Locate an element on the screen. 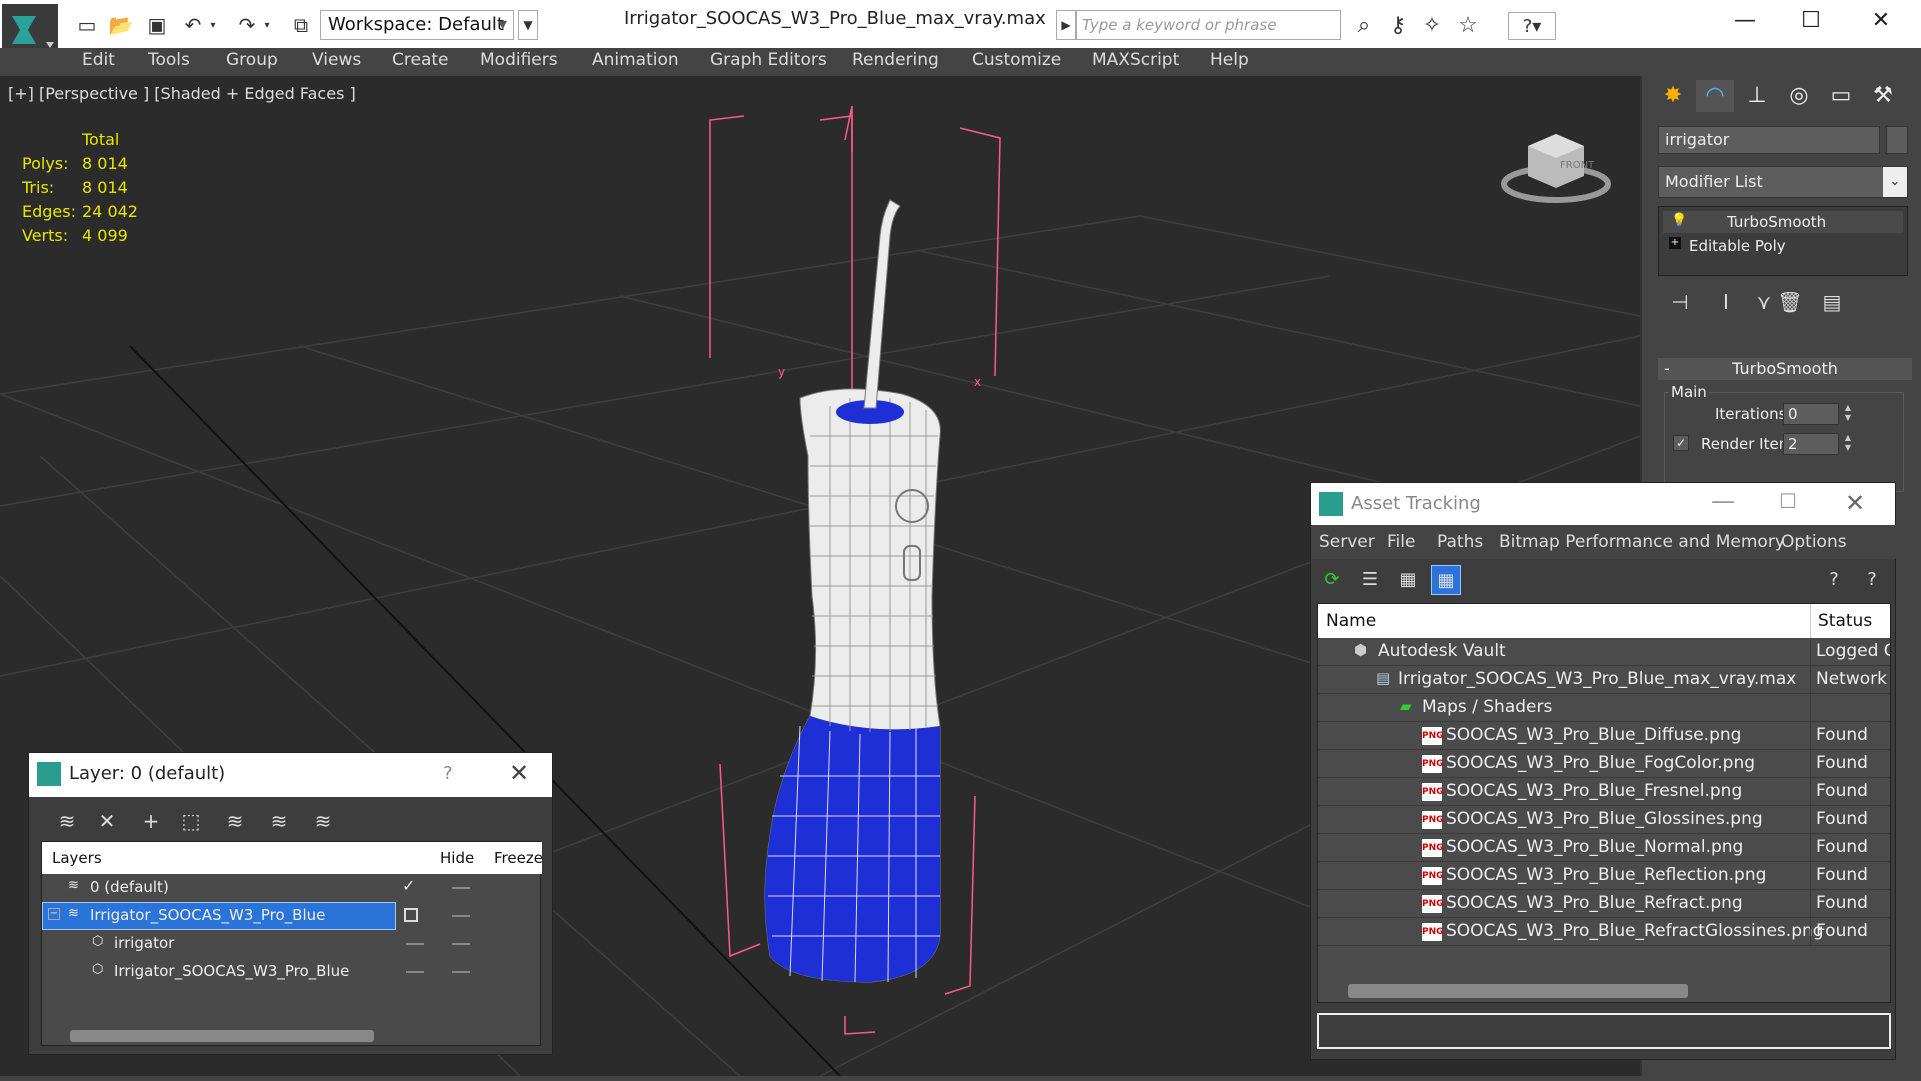  menu-rendering: Rendering is located at coordinates (895, 60).